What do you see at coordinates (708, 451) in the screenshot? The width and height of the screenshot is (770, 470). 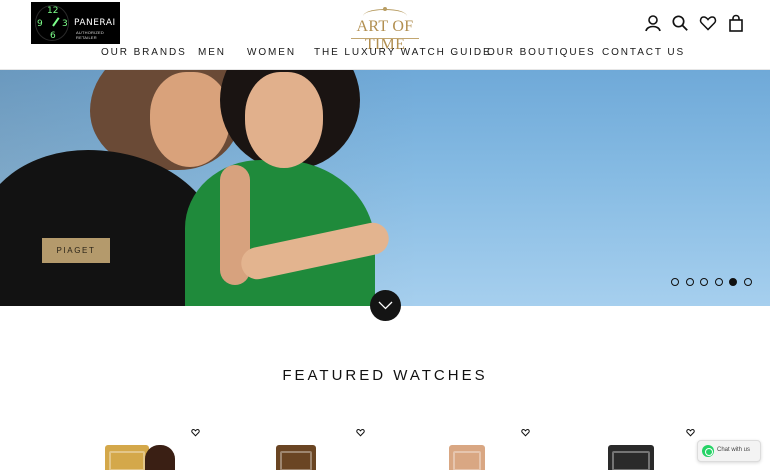 I see `whatsapp-icon` at bounding box center [708, 451].